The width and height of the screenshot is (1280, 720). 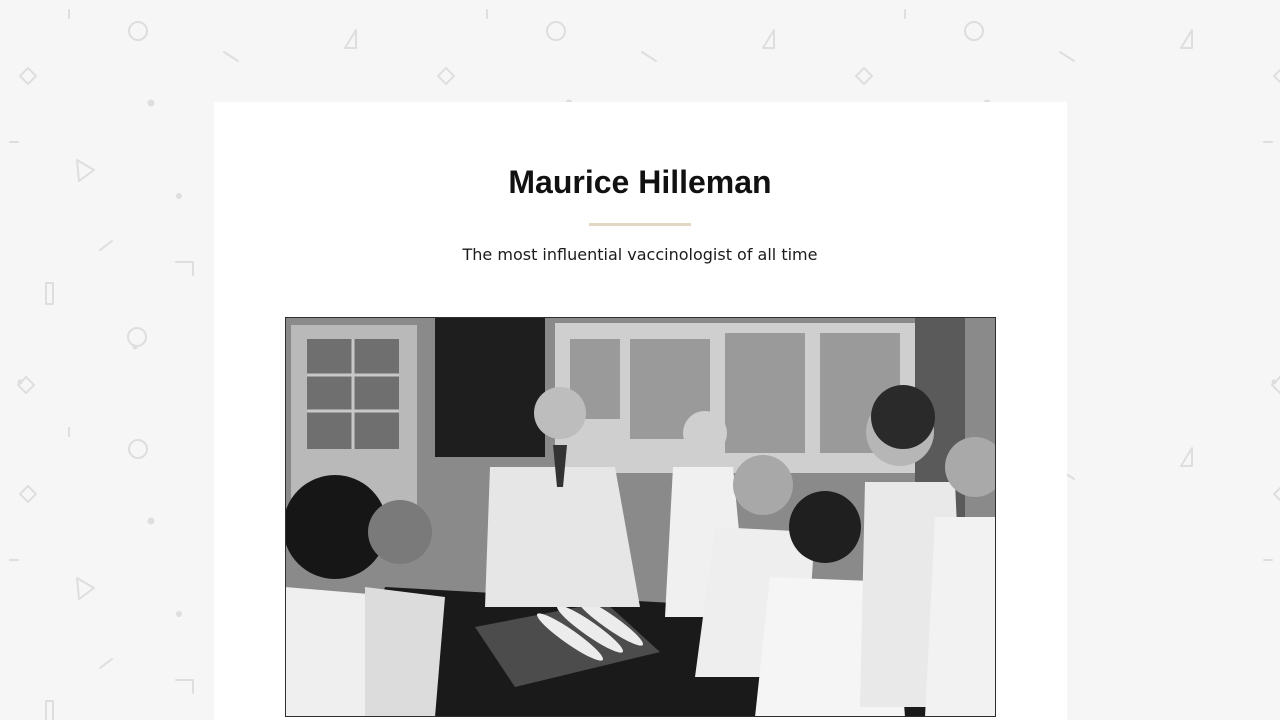 What do you see at coordinates (640, 182) in the screenshot?
I see `page-title: Maurice Hilleman` at bounding box center [640, 182].